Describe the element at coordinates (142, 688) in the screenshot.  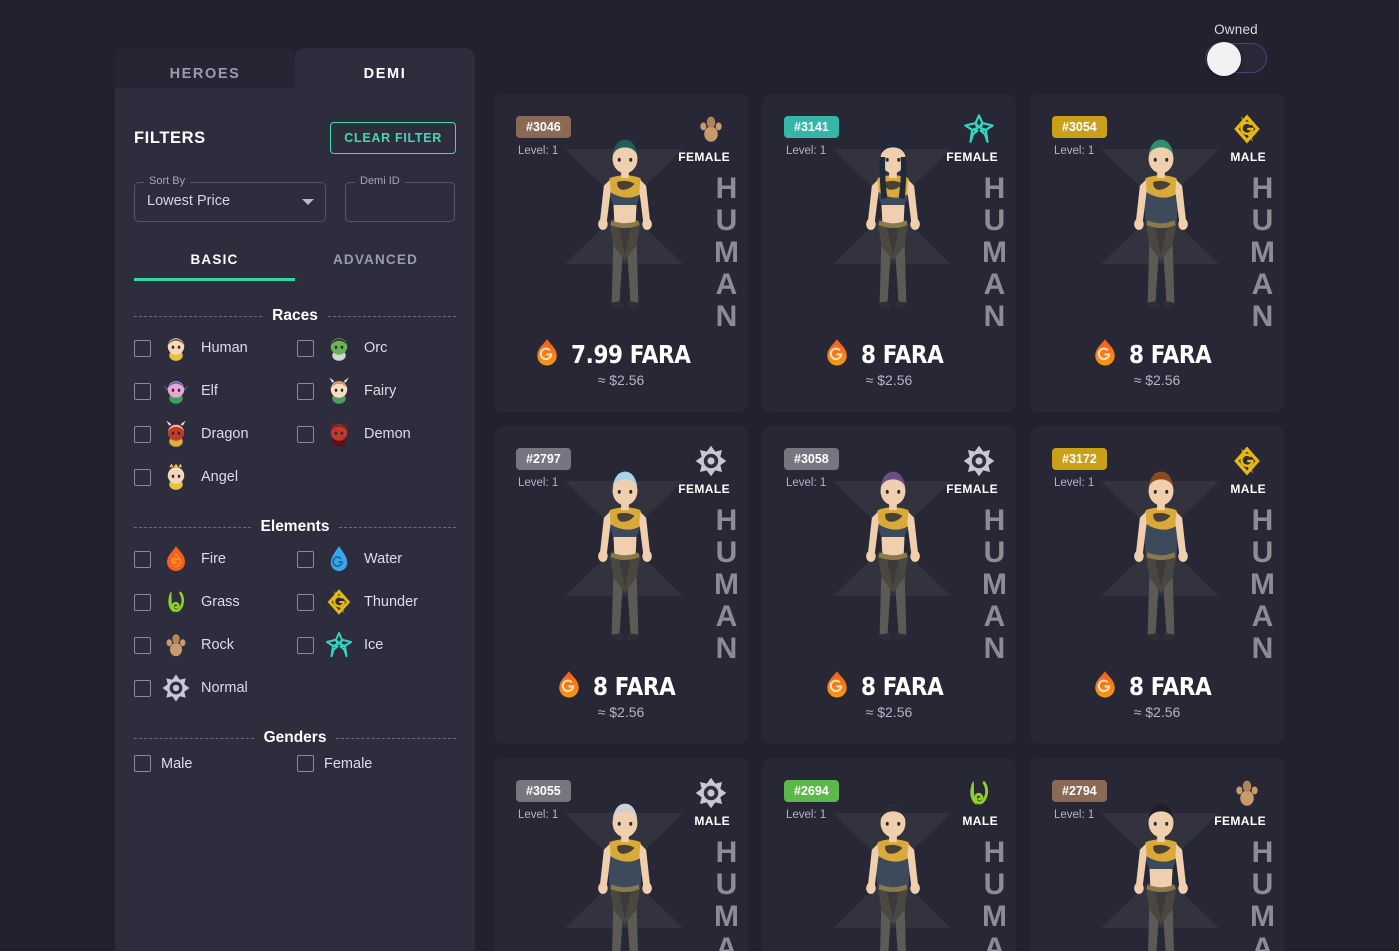
I see `checkbox-normal` at that location.